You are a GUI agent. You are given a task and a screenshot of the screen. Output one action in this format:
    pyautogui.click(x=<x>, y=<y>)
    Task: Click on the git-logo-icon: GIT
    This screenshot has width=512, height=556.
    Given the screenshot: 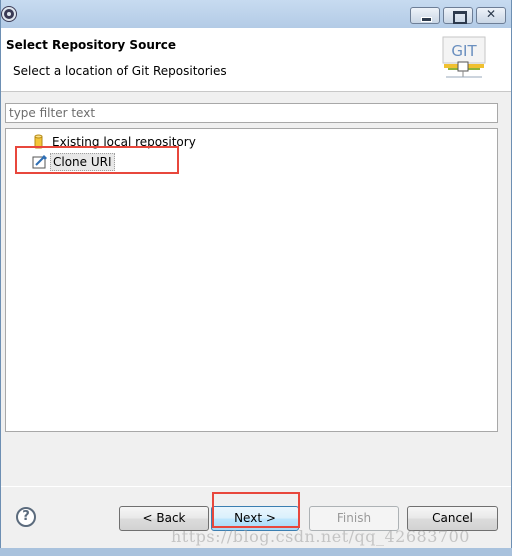 What is the action you would take?
    pyautogui.click(x=464, y=57)
    